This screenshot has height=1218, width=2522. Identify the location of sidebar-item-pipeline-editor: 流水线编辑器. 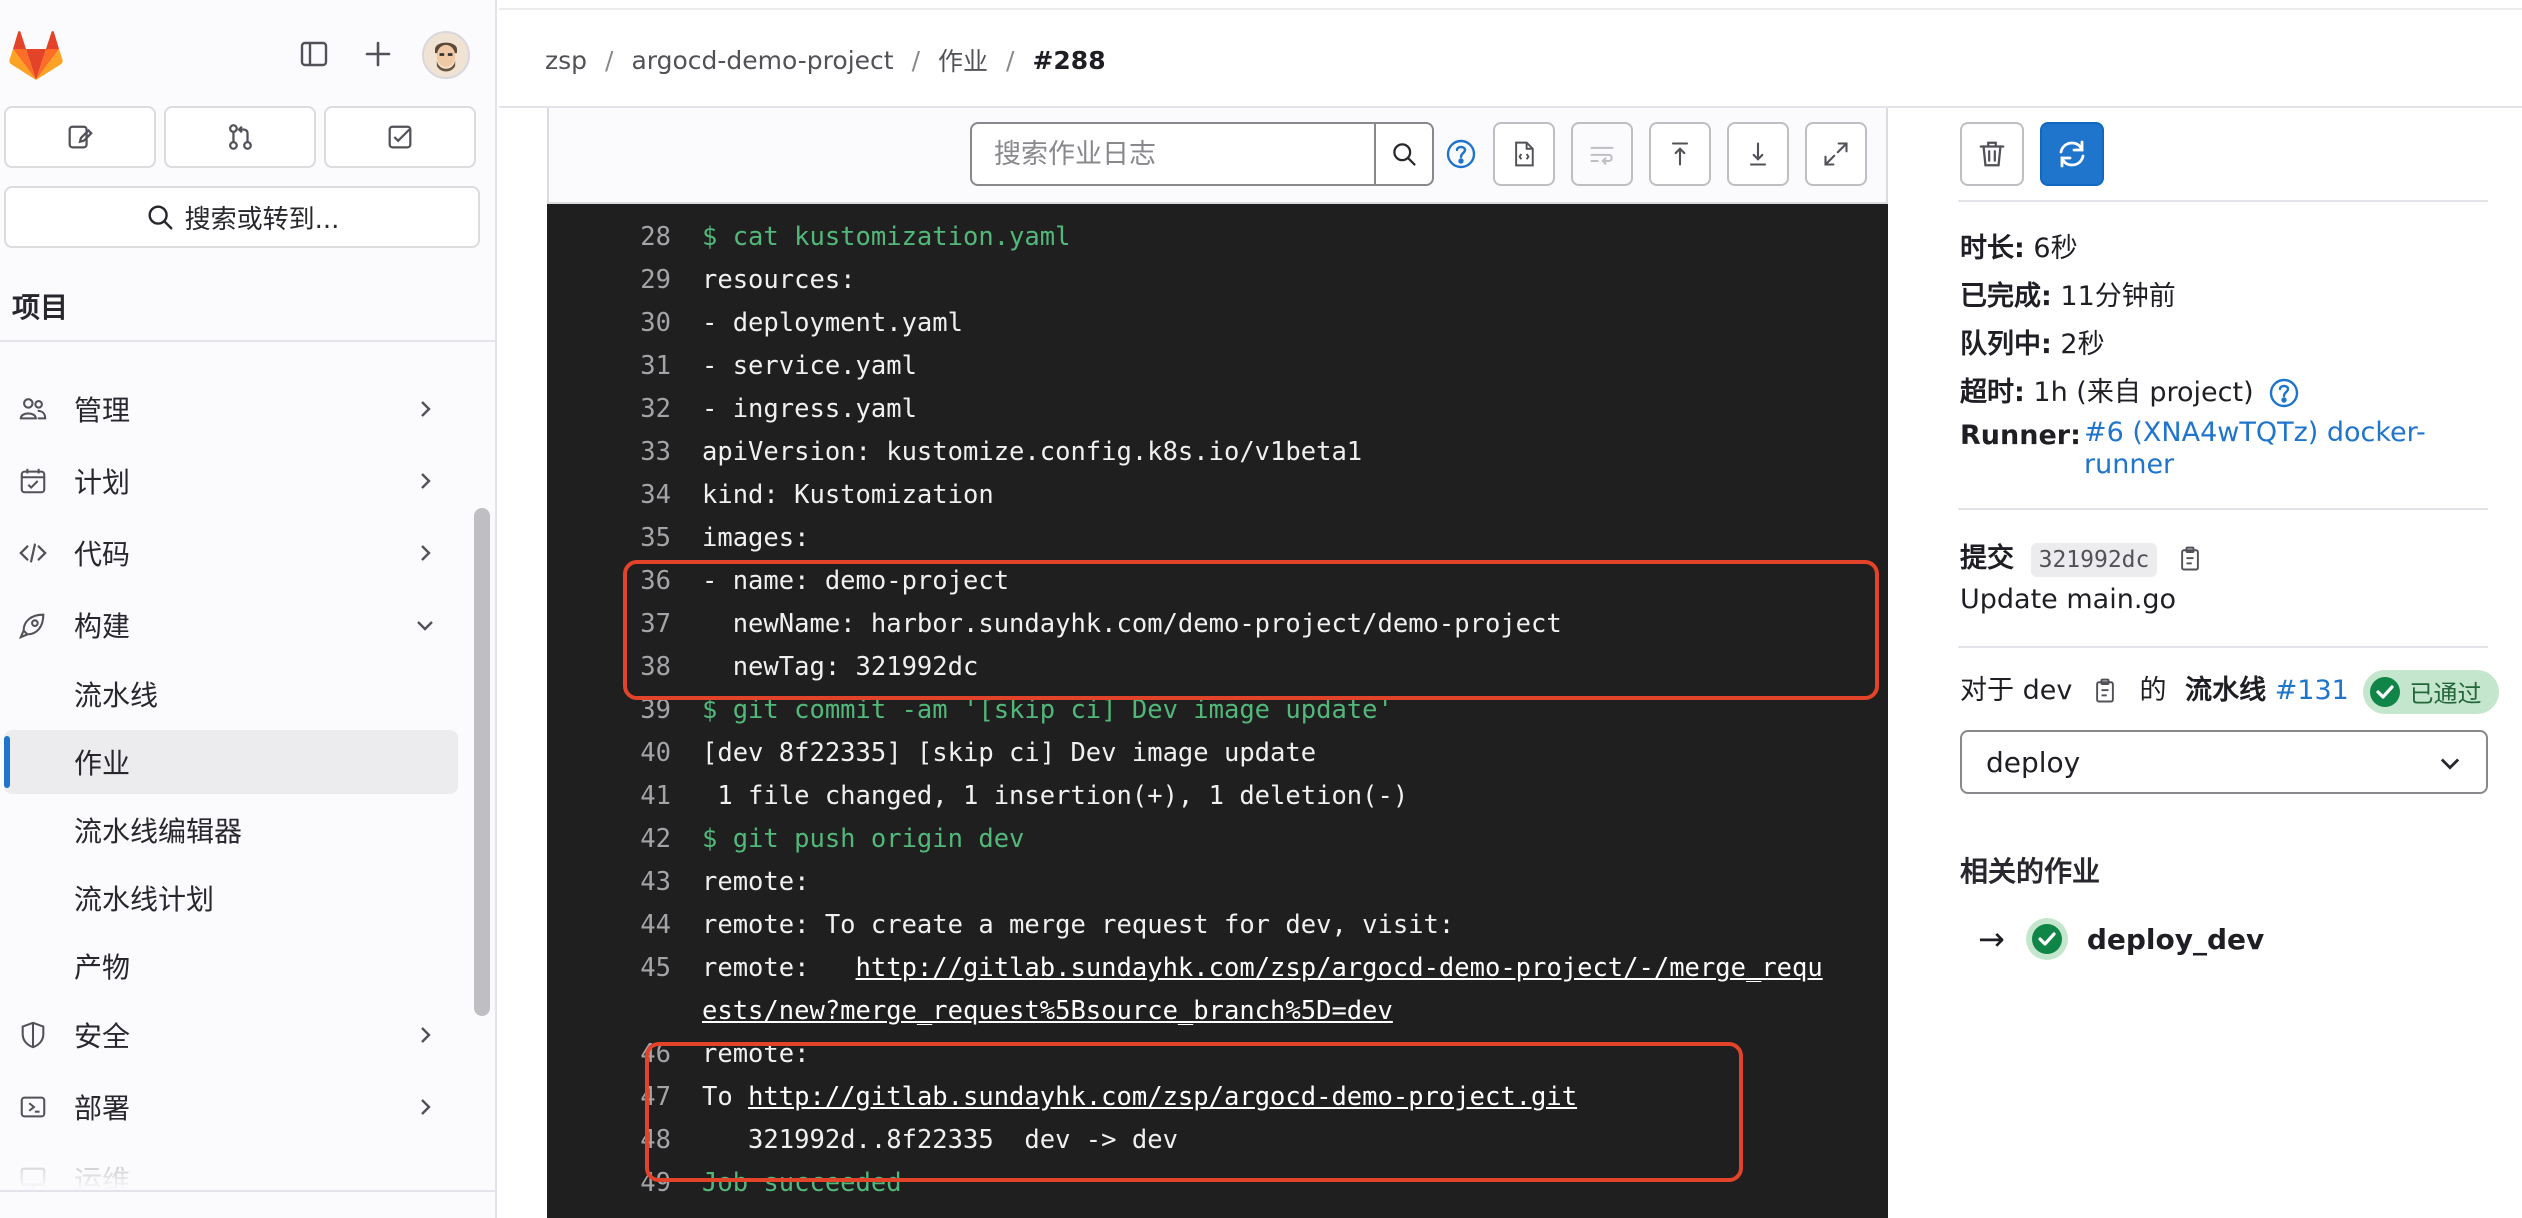
(231, 830).